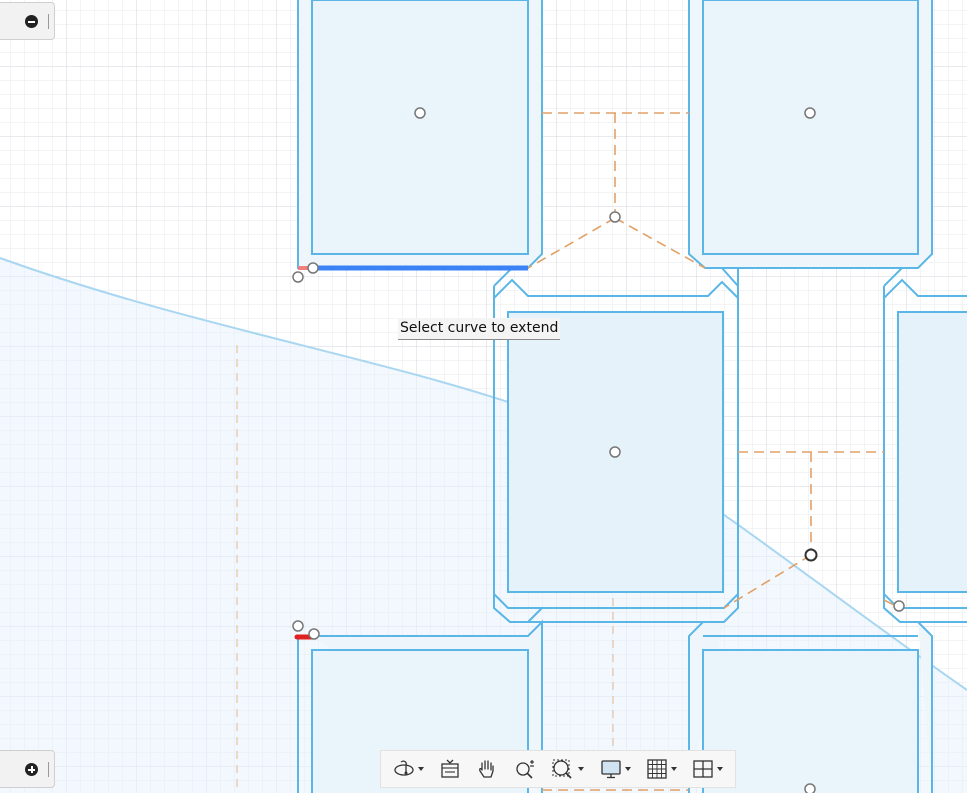  I want to click on look-at-button, so click(450, 769).